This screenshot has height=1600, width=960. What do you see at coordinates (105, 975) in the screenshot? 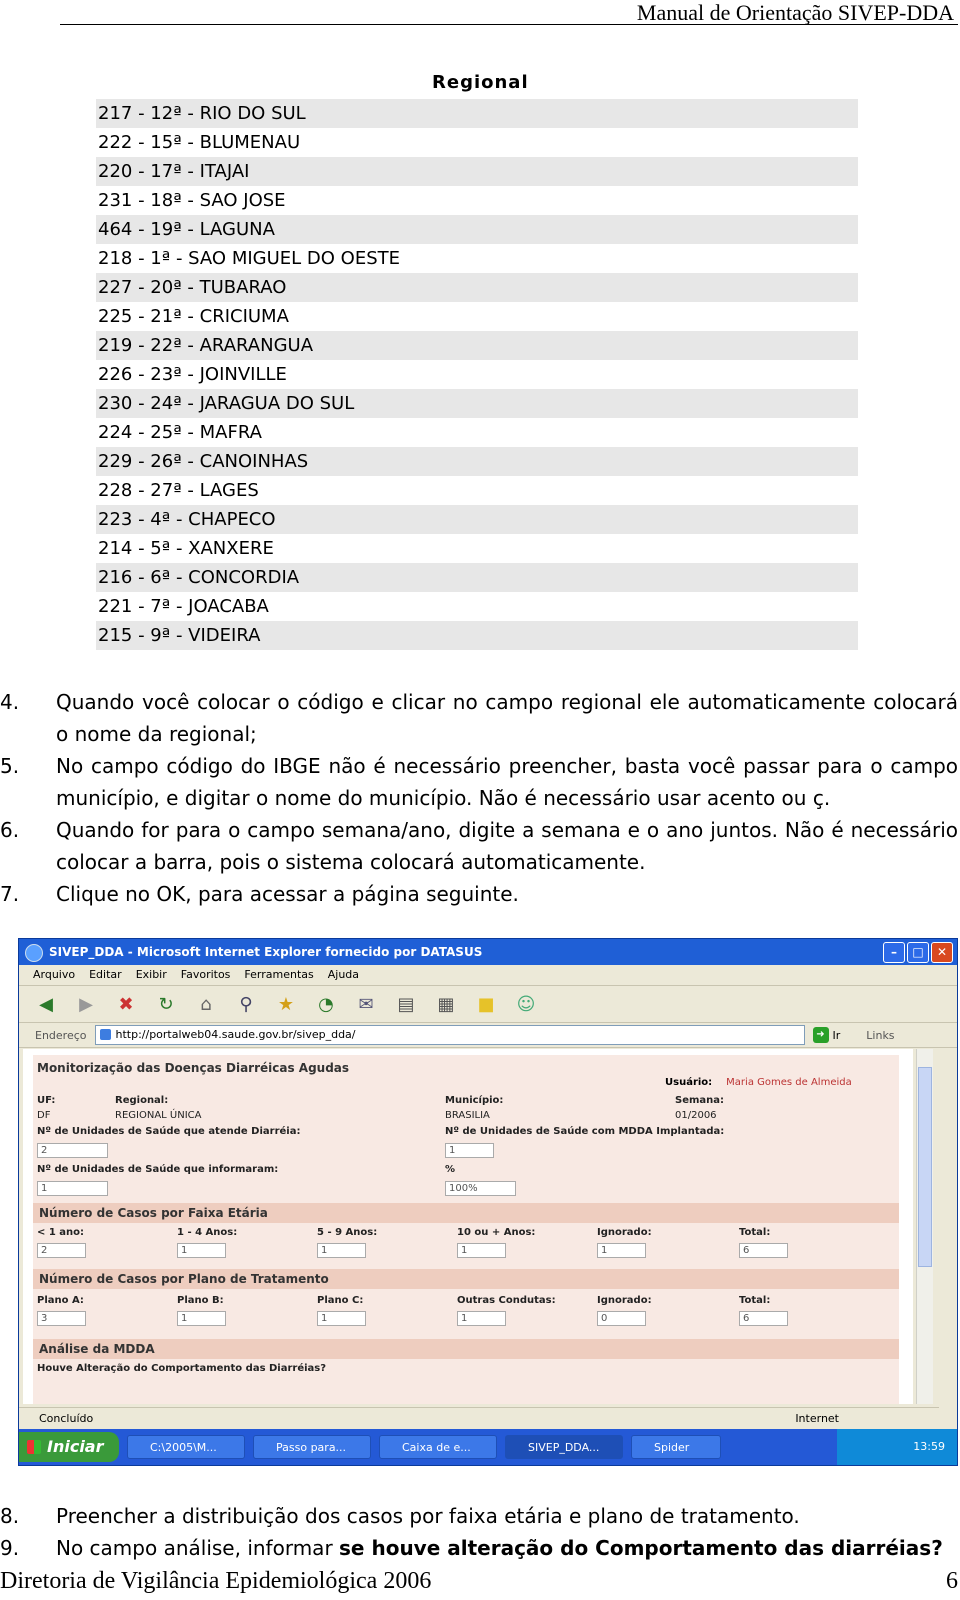
I see `menu-item: Editar` at bounding box center [105, 975].